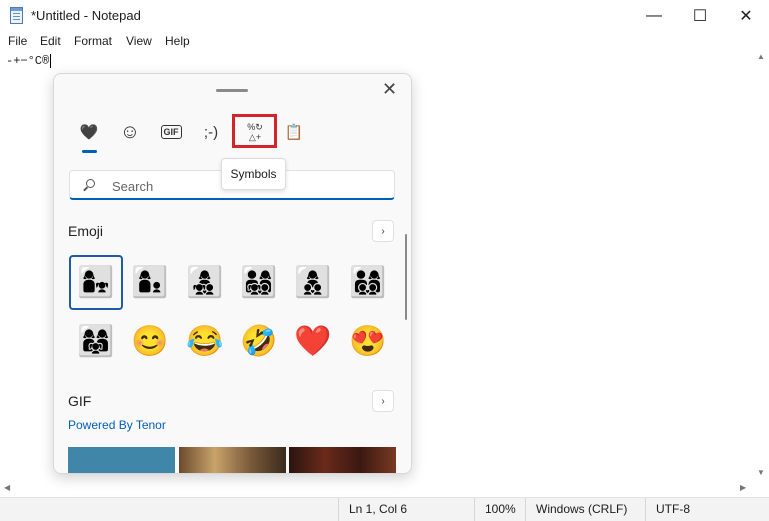 Image resolution: width=769 pixels, height=521 pixels. Describe the element at coordinates (150, 282) in the screenshot. I see `emoji-item: 👩‍👦` at that location.